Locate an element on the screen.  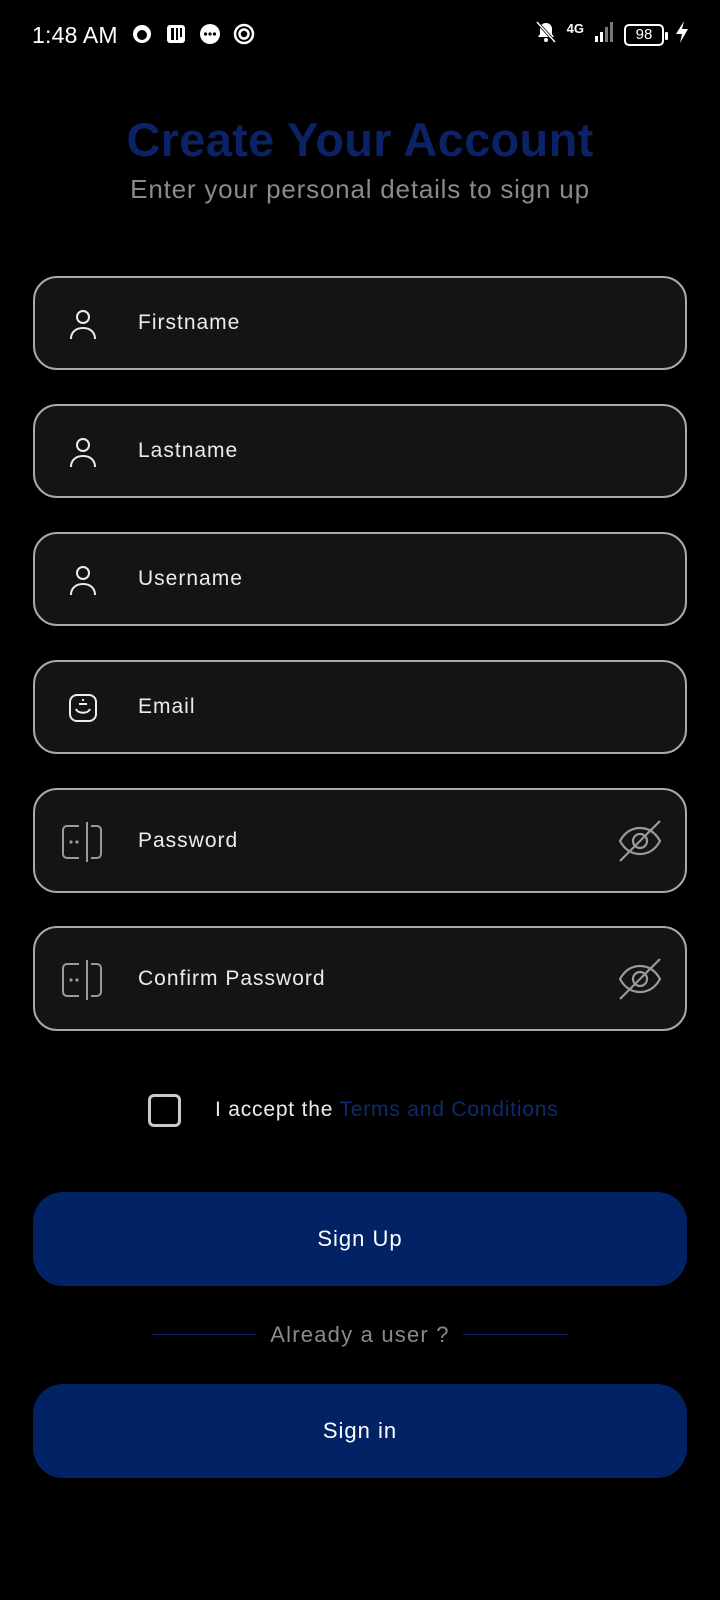
mail-inbox-icon is located at coordinates (83, 708).